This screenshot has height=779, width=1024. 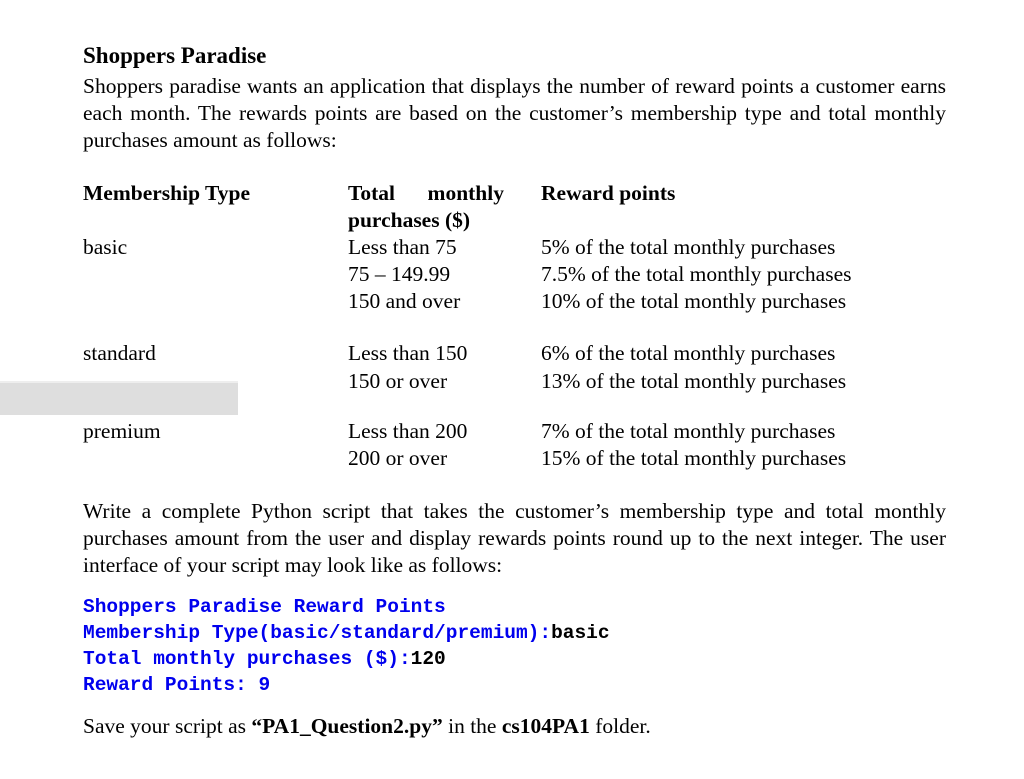 I want to click on membership-standard: standard, so click(x=119, y=353).